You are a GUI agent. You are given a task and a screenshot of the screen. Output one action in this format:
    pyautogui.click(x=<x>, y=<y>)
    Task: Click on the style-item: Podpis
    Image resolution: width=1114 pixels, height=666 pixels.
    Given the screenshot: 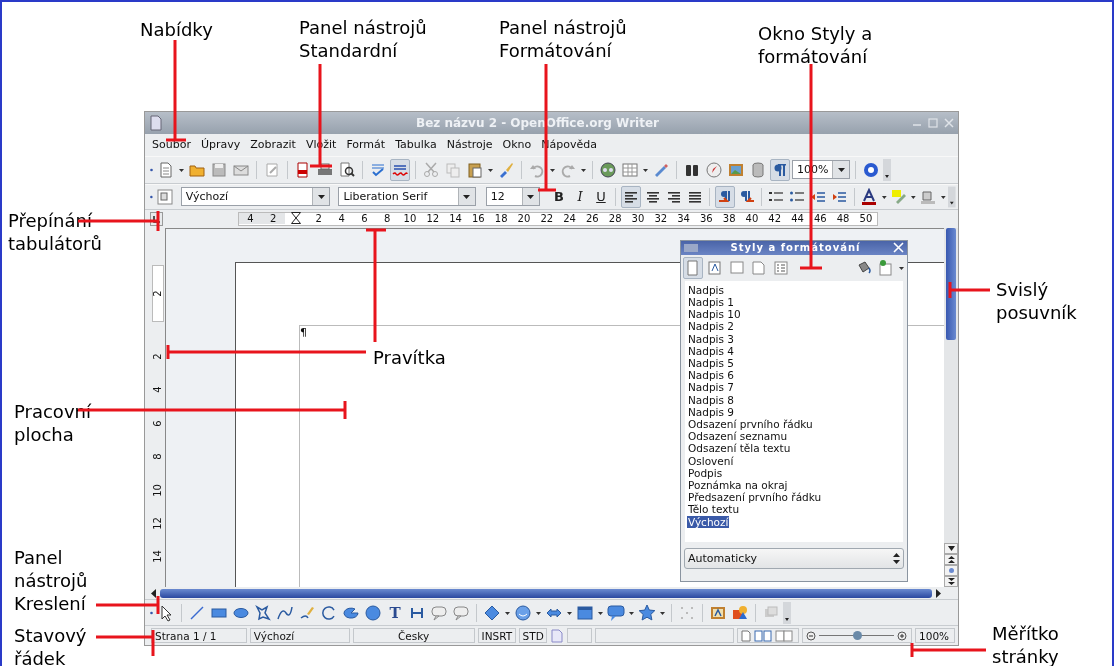 What is the action you would take?
    pyautogui.click(x=705, y=473)
    